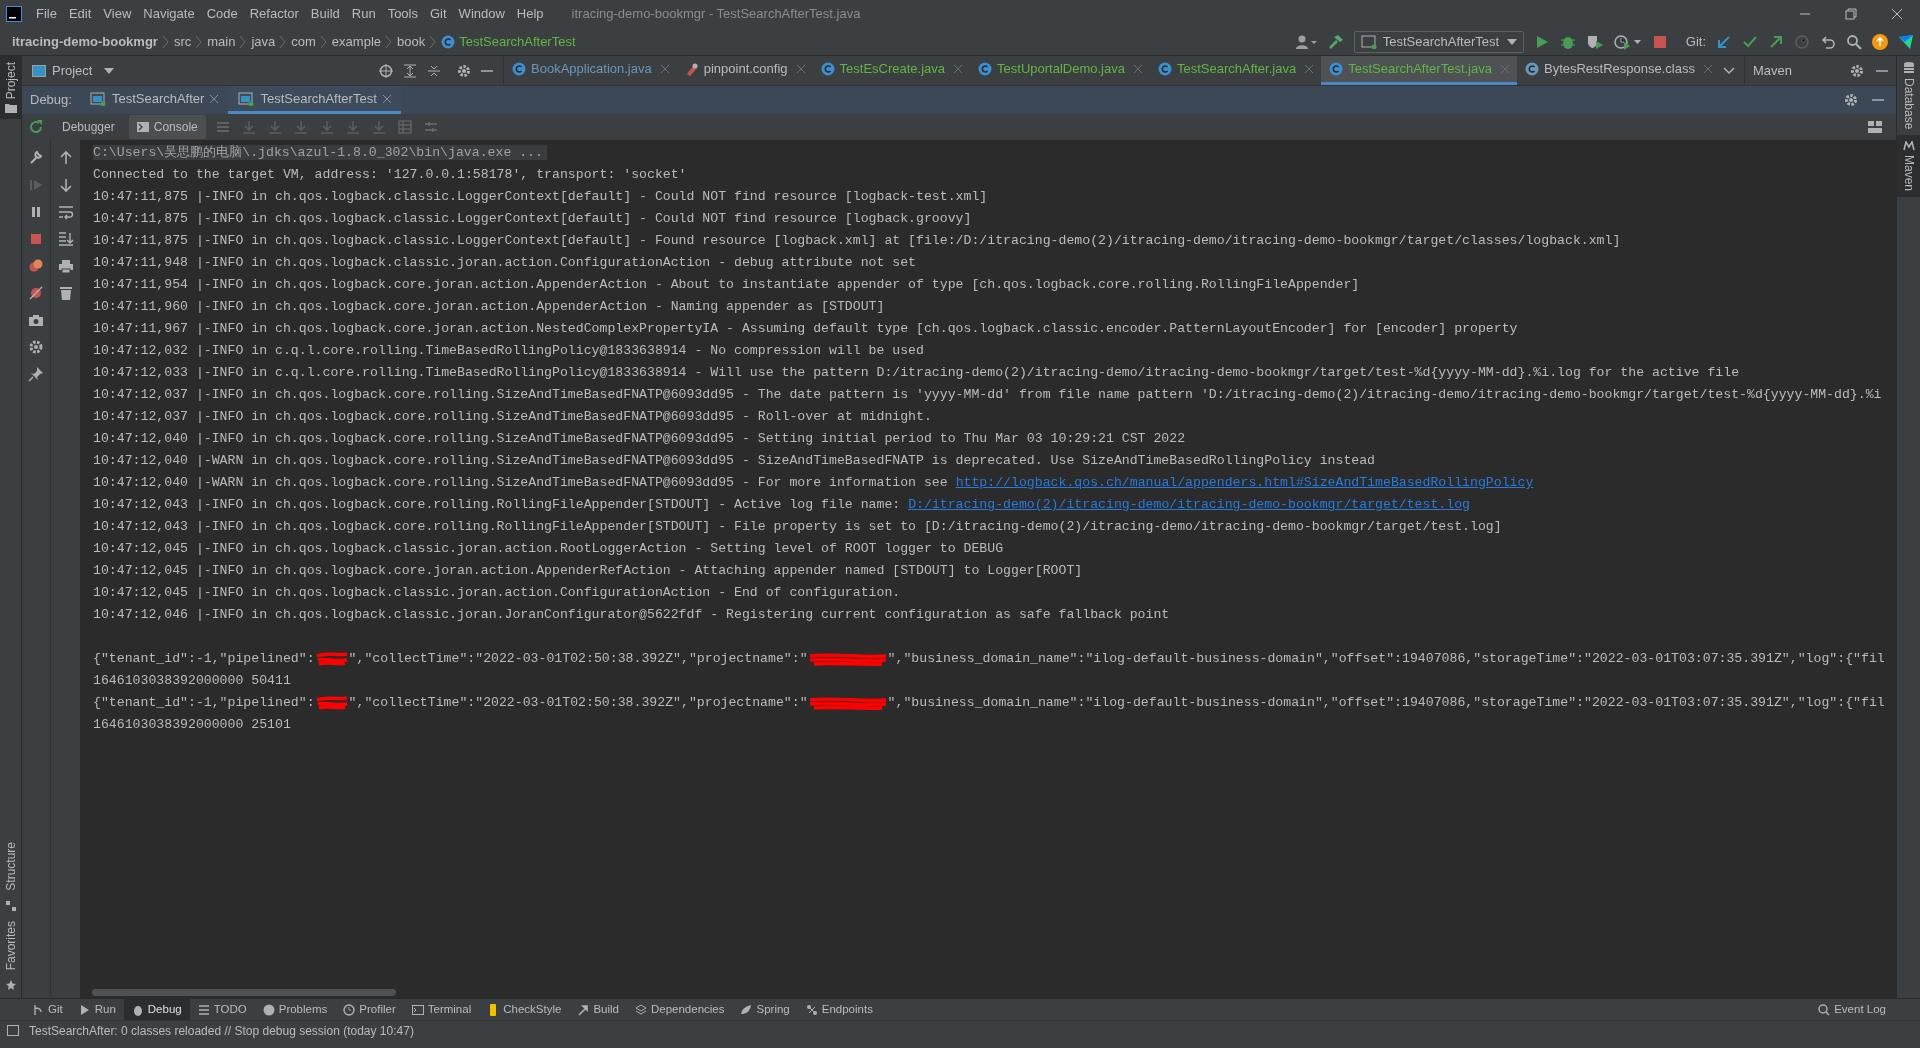 The image size is (1920, 1048). Describe the element at coordinates (36, 293) in the screenshot. I see `mute-breakpoints-icon` at that location.